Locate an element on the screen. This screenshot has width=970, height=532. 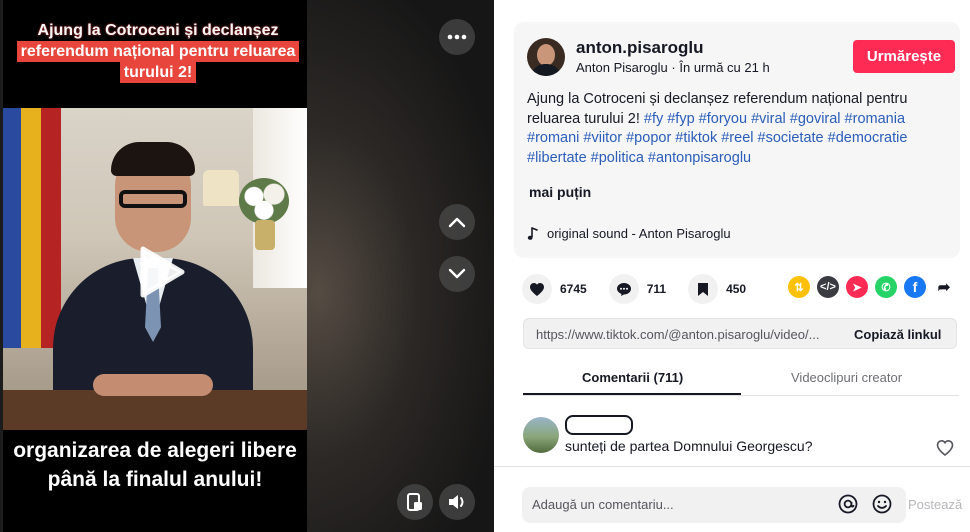
post-comment-button: Postează is located at coordinates (935, 504).